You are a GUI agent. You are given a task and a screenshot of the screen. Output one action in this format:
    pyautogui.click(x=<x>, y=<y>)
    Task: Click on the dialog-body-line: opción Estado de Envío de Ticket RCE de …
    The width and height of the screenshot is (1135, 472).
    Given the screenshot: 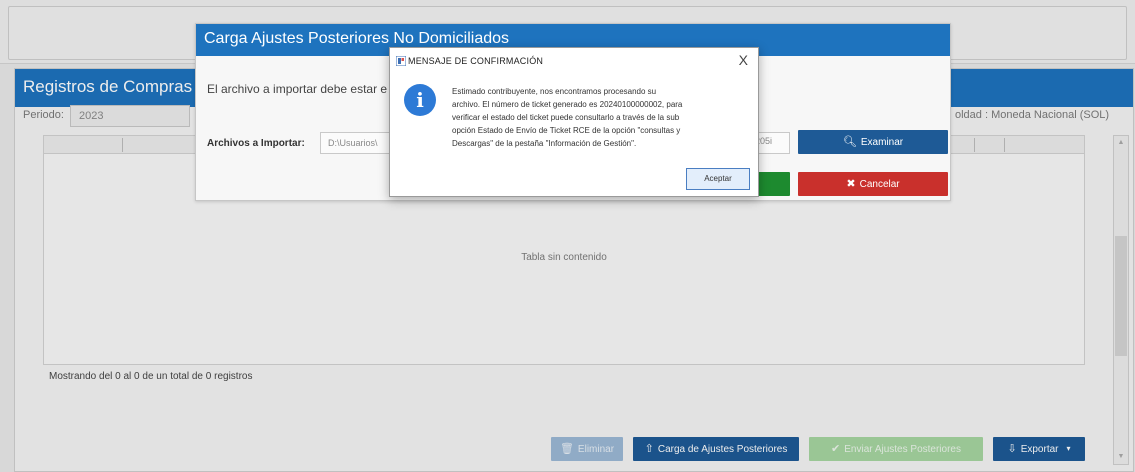 What is the action you would take?
    pyautogui.click(x=566, y=130)
    